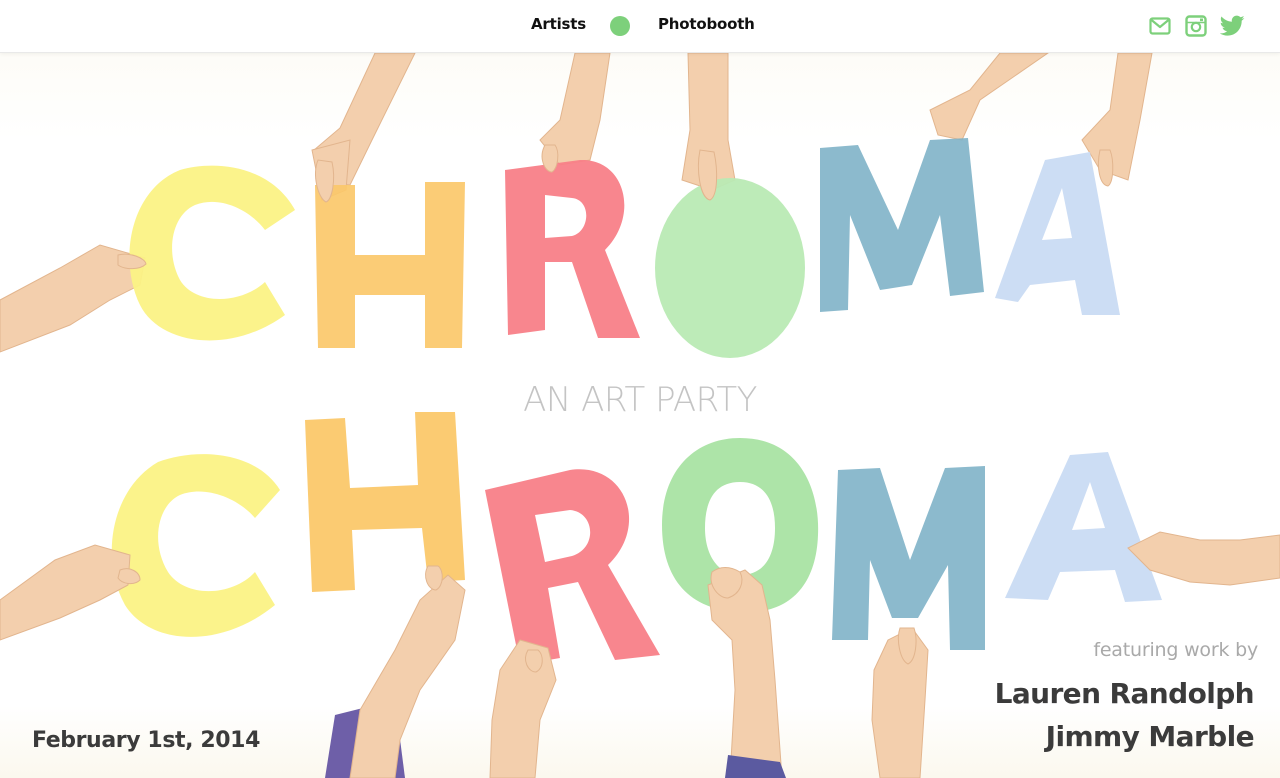  What do you see at coordinates (1175, 650) in the screenshot?
I see `featuring-label: featuring work by` at bounding box center [1175, 650].